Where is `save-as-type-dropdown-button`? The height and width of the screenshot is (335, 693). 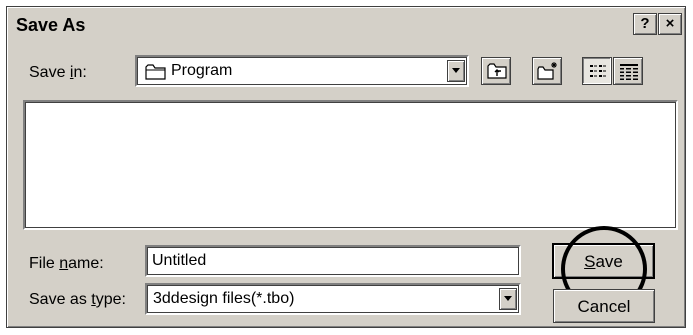
save-as-type-dropdown-button is located at coordinates (508, 299).